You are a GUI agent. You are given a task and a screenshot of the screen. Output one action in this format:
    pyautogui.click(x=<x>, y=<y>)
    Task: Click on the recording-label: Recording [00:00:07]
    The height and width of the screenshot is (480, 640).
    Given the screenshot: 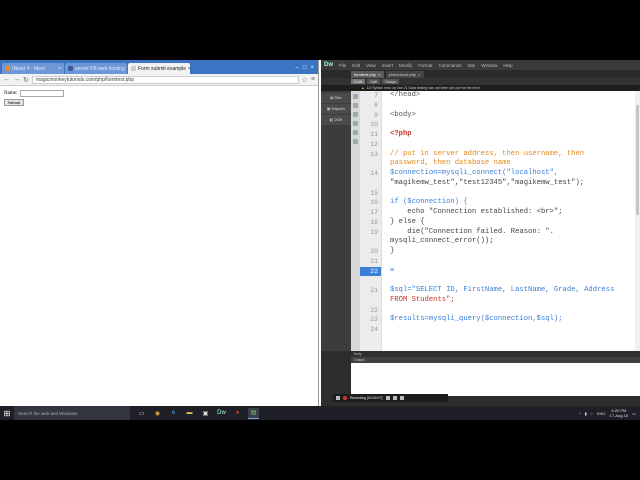 What is the action you would take?
    pyautogui.click(x=366, y=398)
    